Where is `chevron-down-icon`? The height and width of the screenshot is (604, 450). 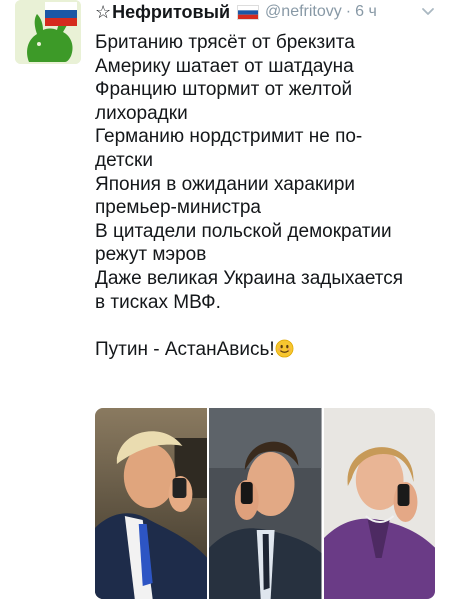 chevron-down-icon is located at coordinates (428, 12).